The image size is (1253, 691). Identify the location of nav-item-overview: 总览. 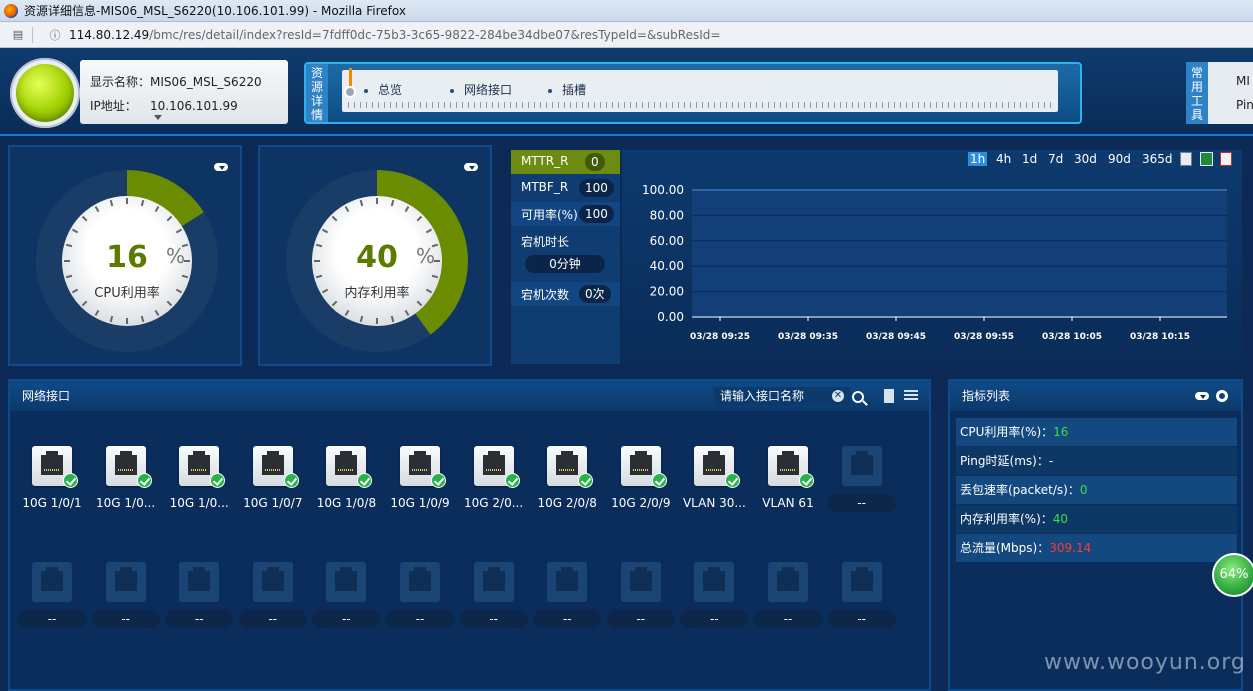
(383, 89).